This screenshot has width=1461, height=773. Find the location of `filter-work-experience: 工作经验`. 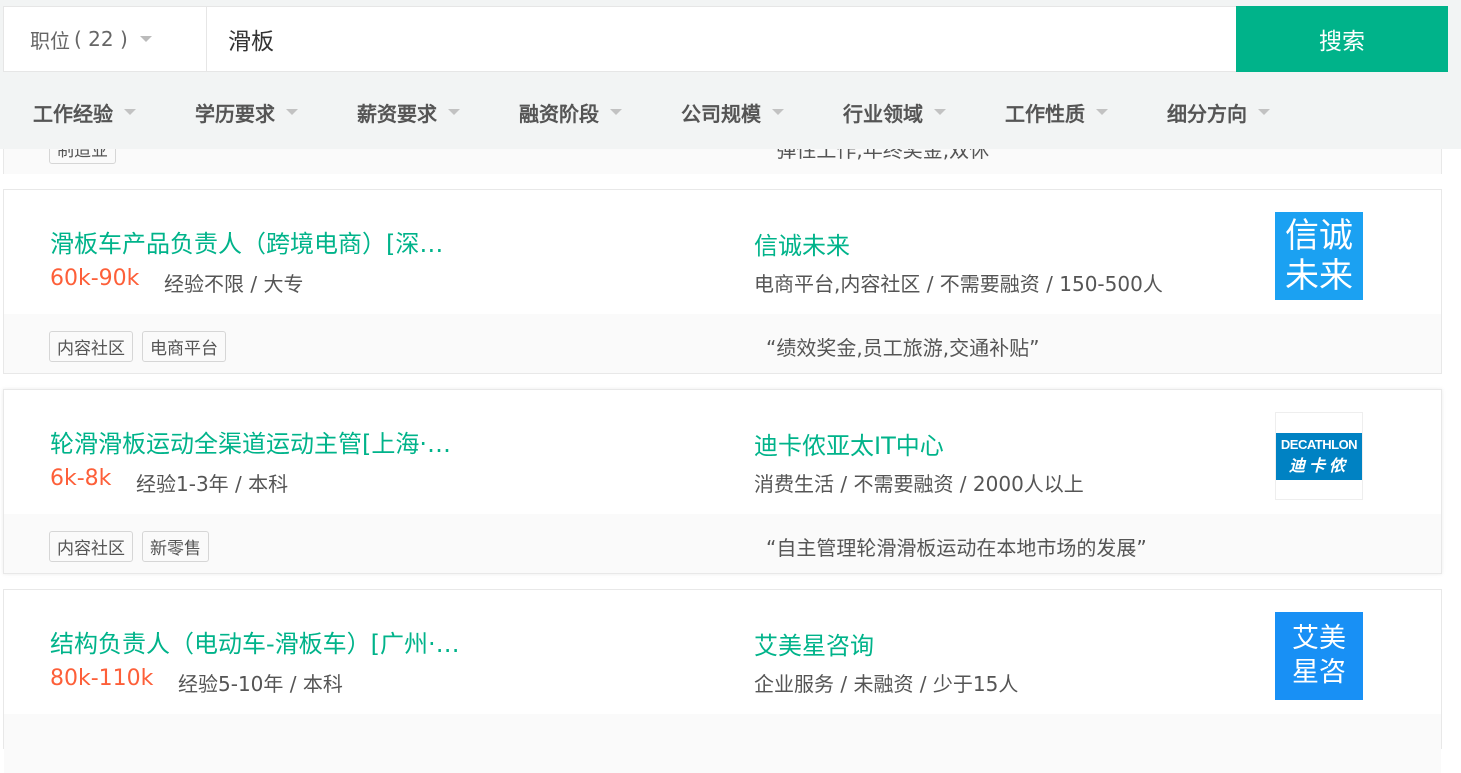

filter-work-experience: 工作经验 is located at coordinates (84, 112).